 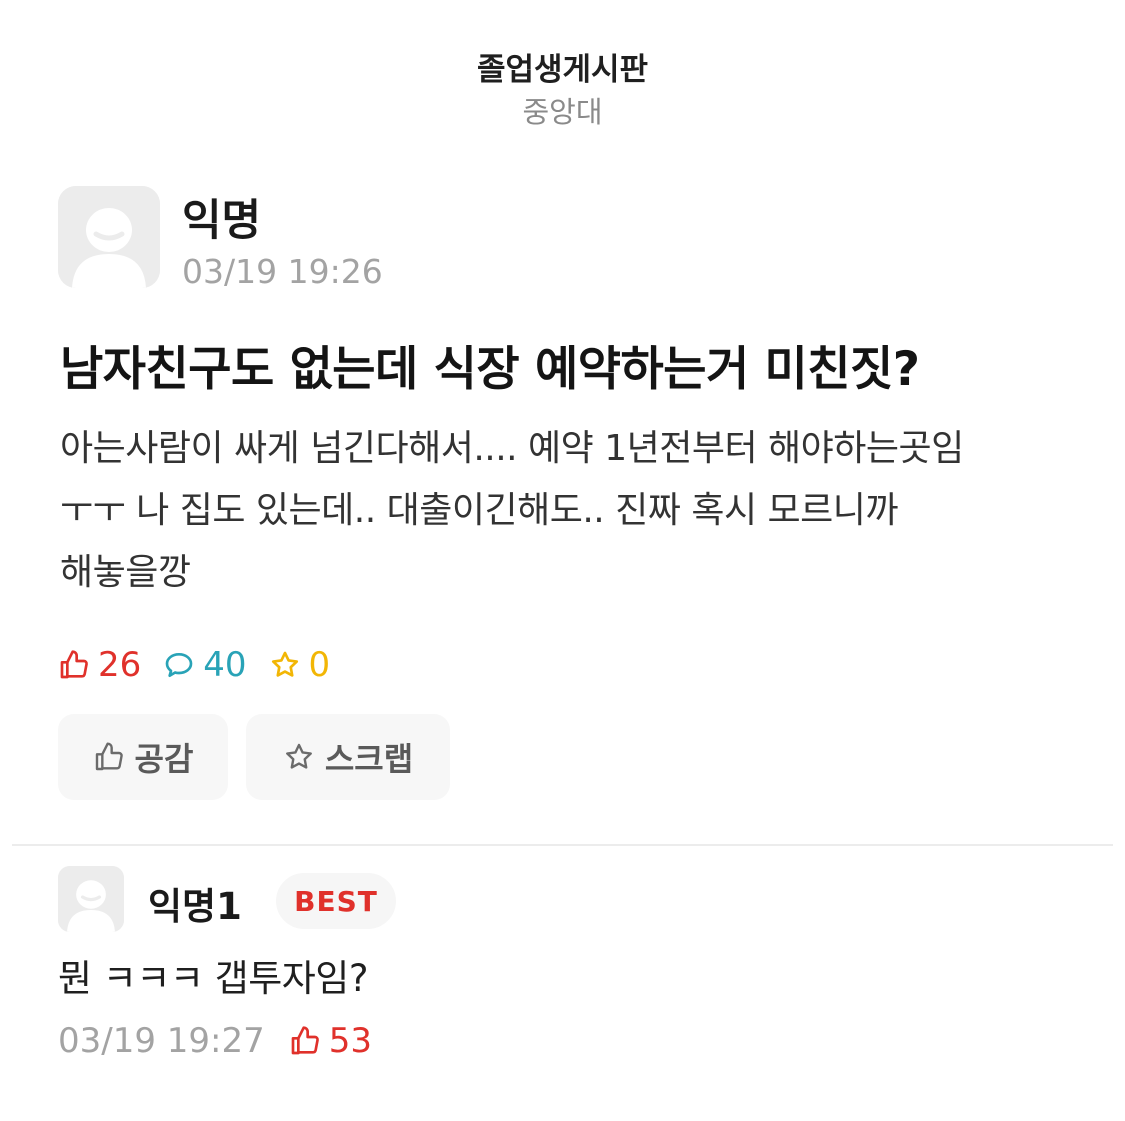 What do you see at coordinates (213, 978) in the screenshot?
I see `comment-text: 뭔 ㅋㅋㅋ 갭투자임?` at bounding box center [213, 978].